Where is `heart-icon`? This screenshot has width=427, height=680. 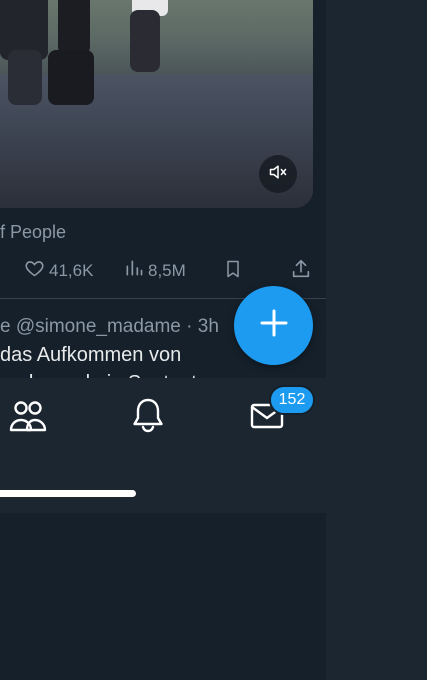
heart-icon is located at coordinates (34, 271).